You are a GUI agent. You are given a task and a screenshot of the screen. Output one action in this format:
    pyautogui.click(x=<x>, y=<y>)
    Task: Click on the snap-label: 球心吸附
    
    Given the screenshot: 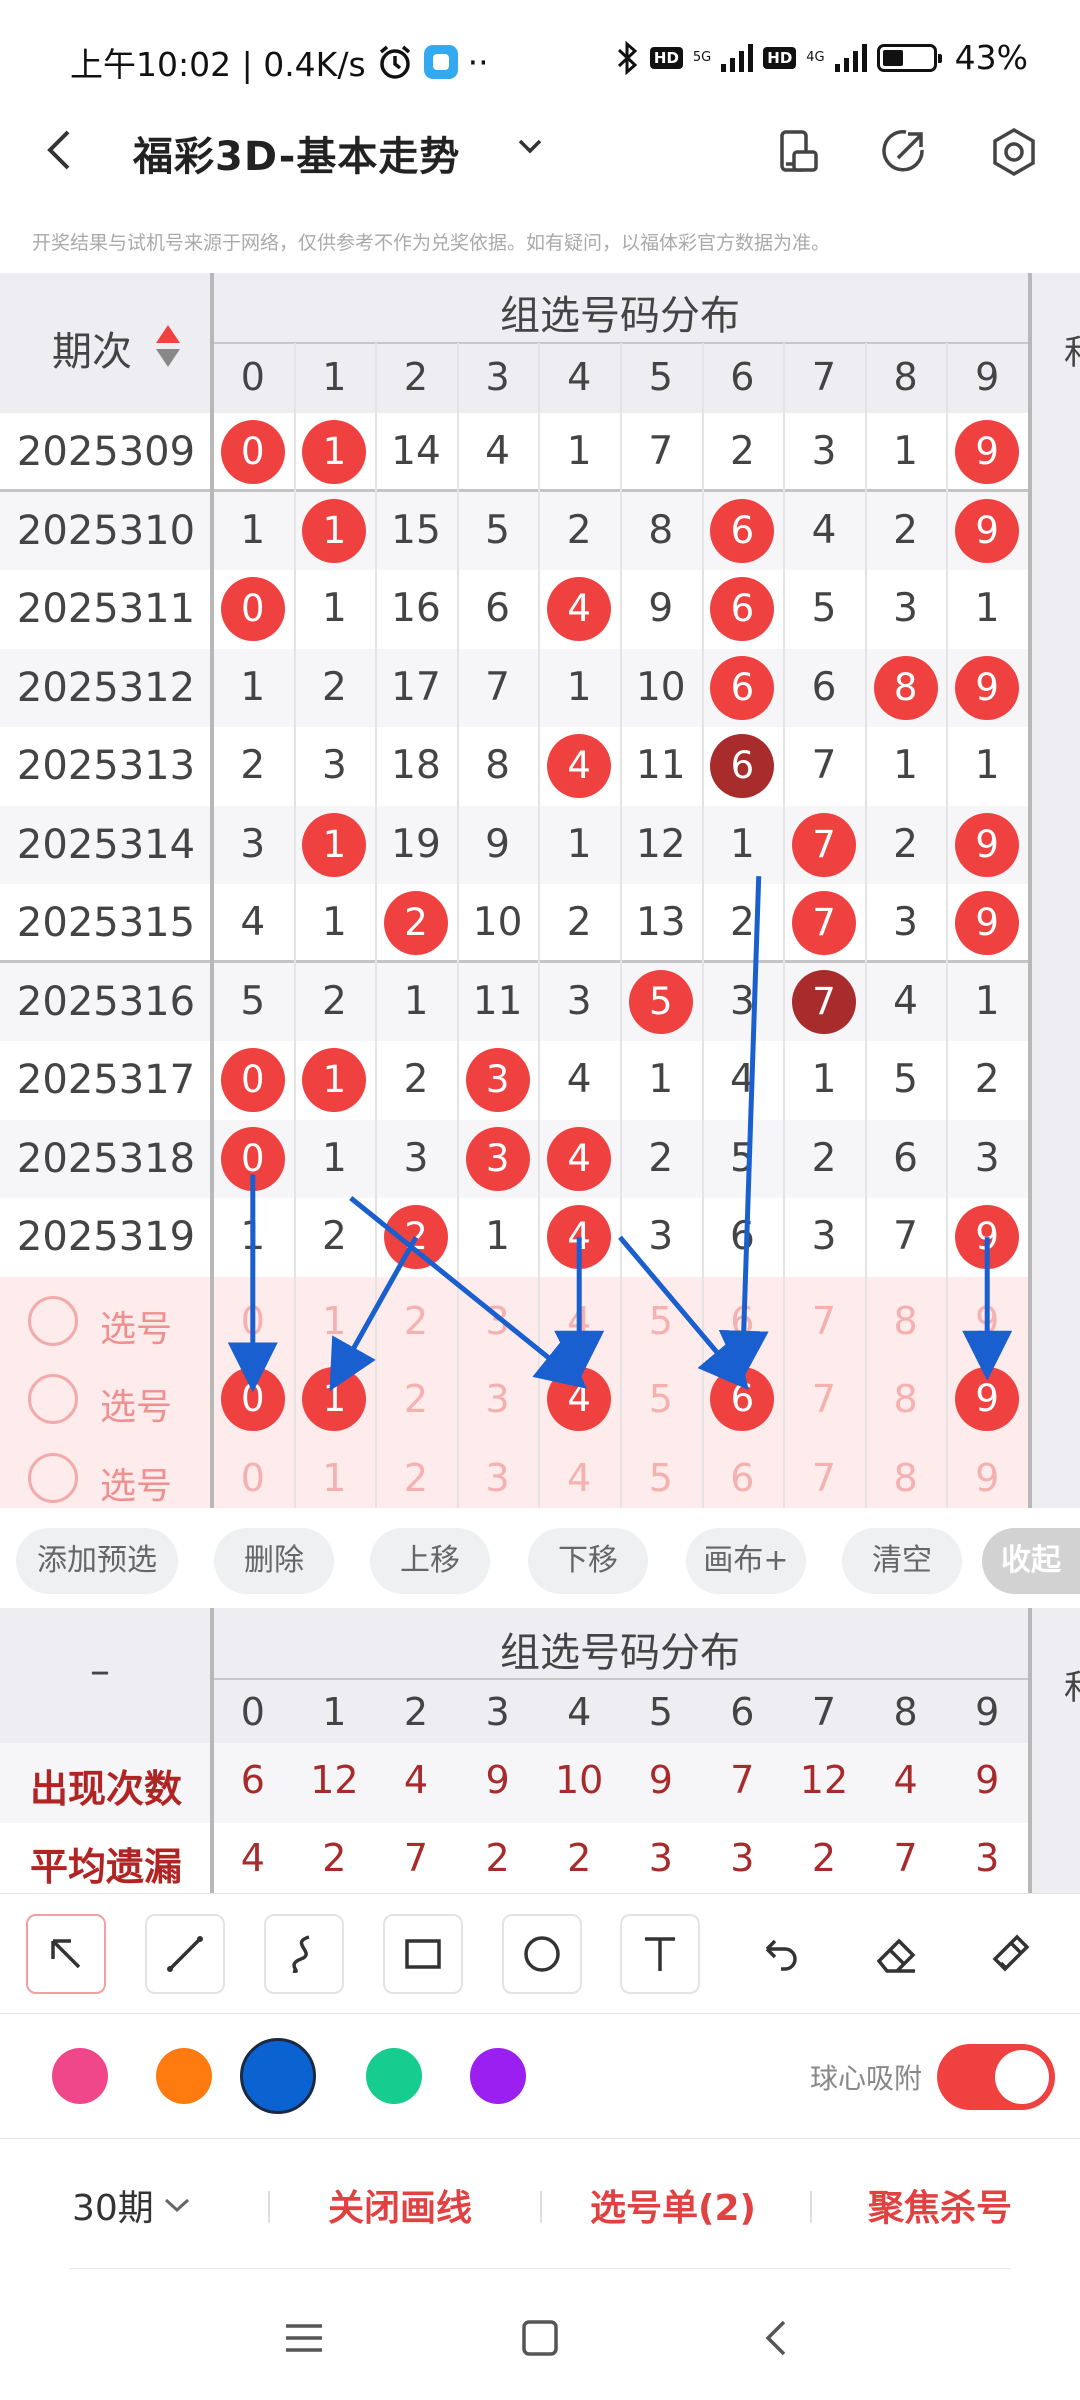 What is the action you would take?
    pyautogui.click(x=866, y=2078)
    